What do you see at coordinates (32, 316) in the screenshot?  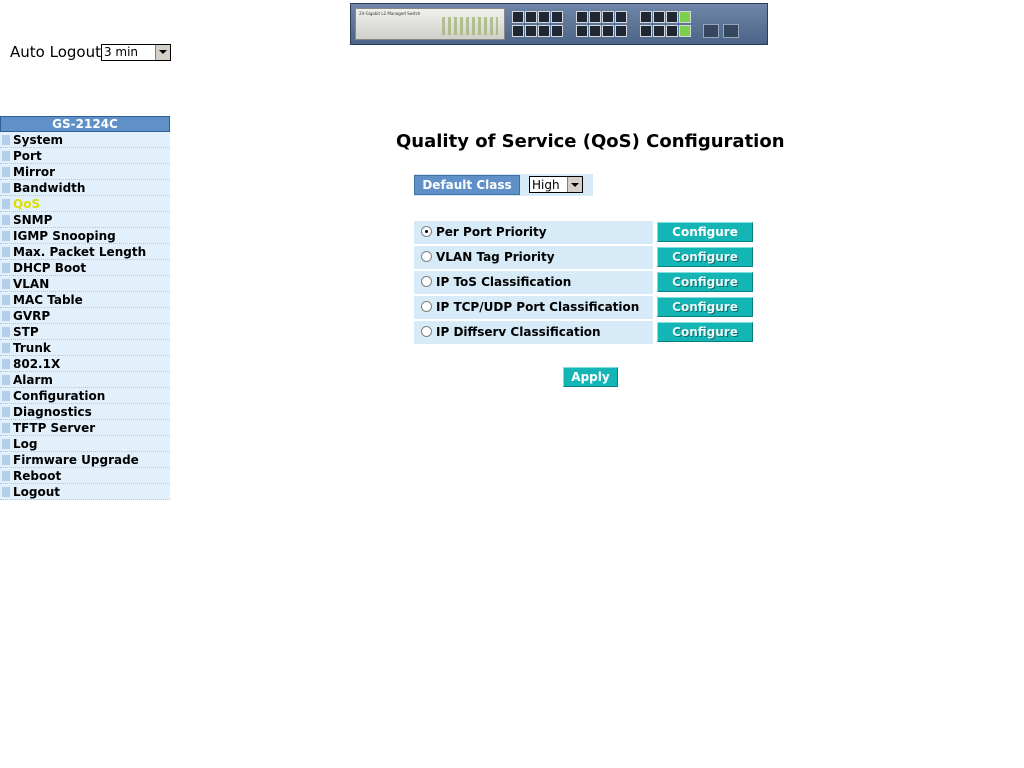 I see `sidebar-item-label: GVRP` at bounding box center [32, 316].